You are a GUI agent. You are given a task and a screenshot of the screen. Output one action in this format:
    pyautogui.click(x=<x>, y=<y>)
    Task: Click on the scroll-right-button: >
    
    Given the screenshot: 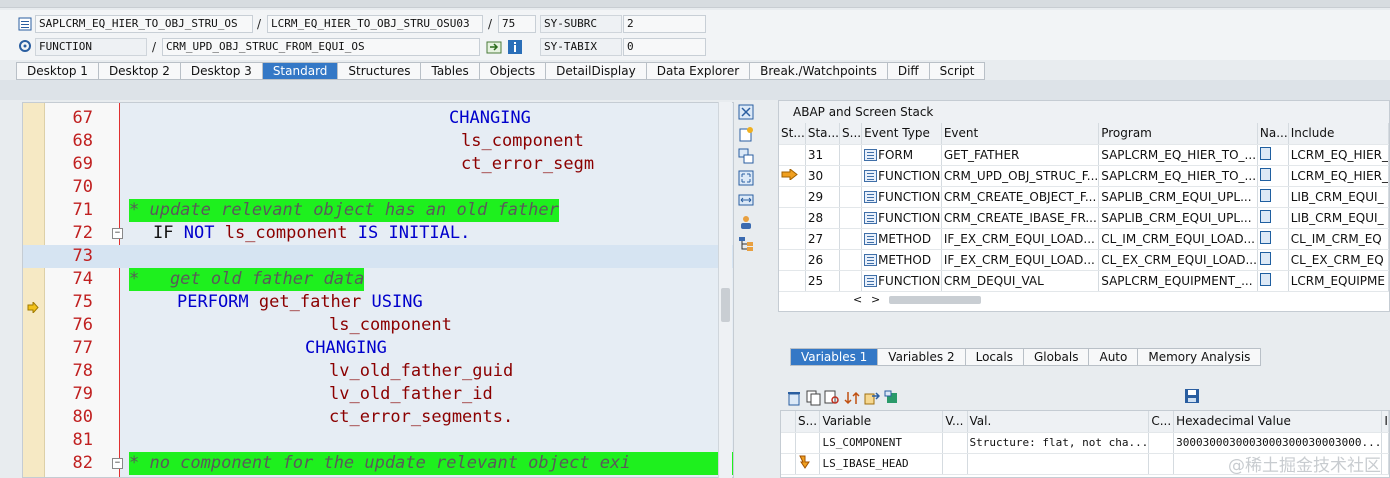 What is the action you would take?
    pyautogui.click(x=875, y=299)
    